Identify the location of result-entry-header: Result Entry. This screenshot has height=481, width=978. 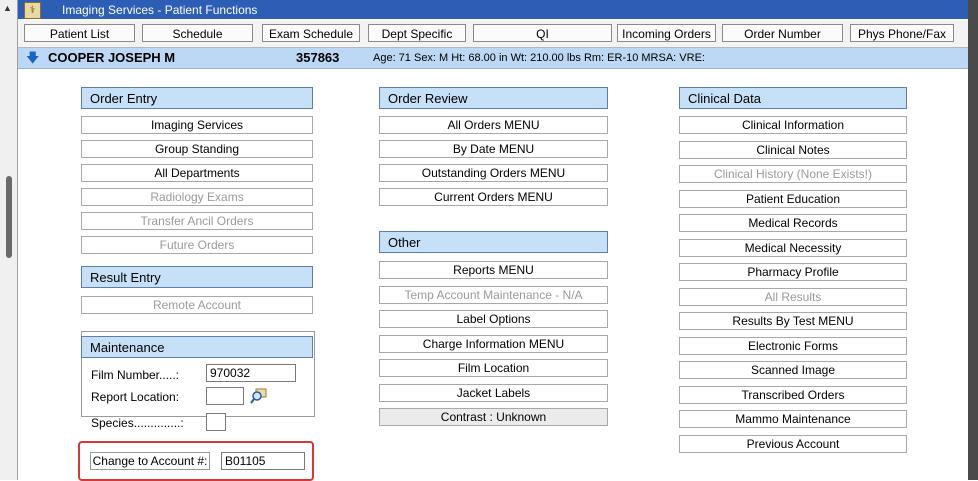
(197, 277).